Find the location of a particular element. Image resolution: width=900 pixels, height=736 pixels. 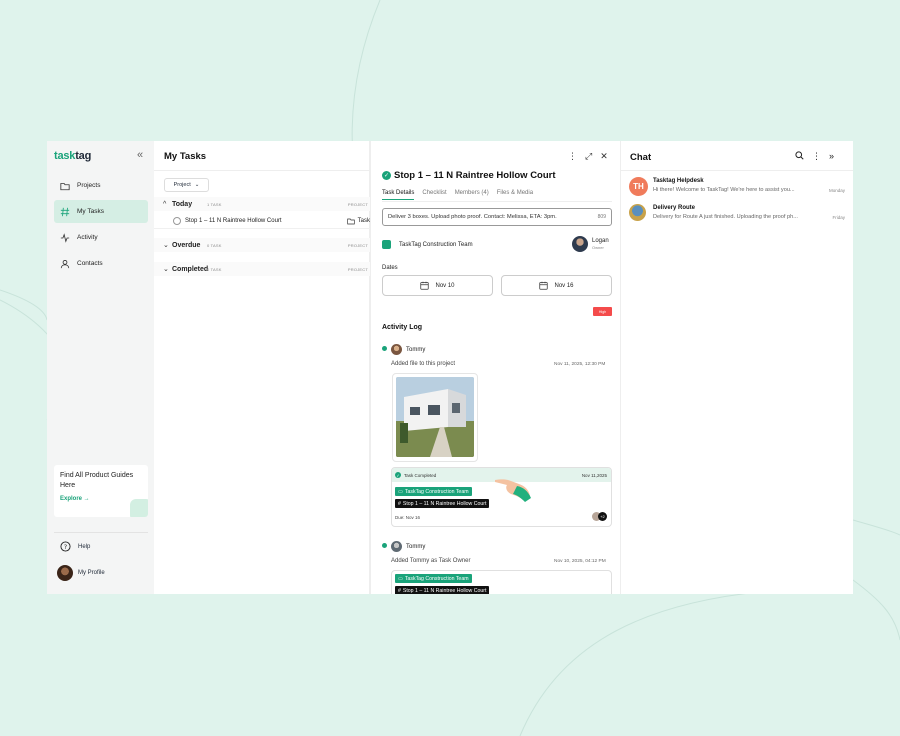

chat-title: Chat is located at coordinates (641, 157).